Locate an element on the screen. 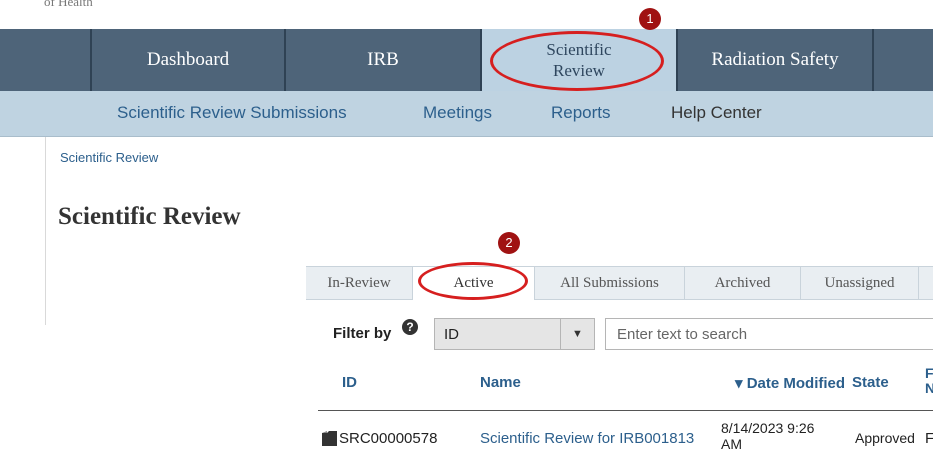 The height and width of the screenshot is (461, 933). column-header-state: State is located at coordinates (870, 382).